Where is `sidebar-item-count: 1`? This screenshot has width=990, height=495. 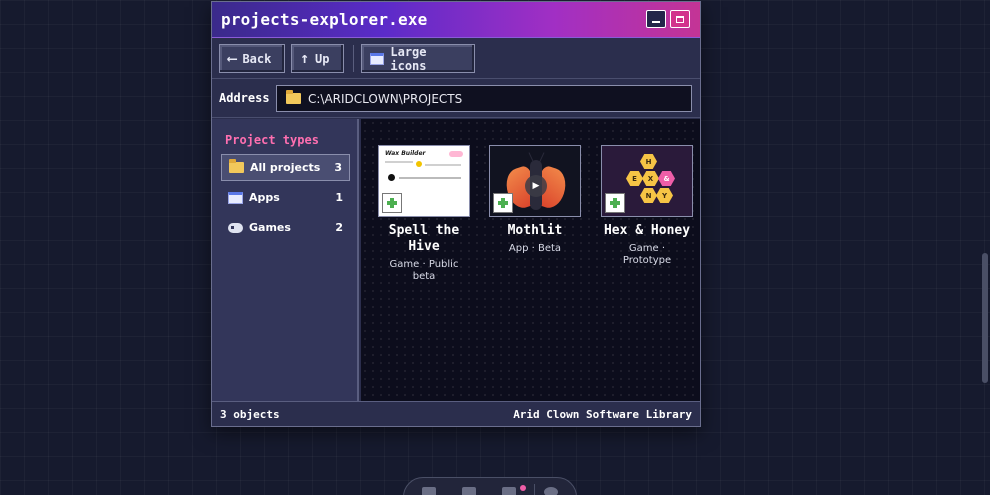
sidebar-item-count: 1 is located at coordinates (339, 197).